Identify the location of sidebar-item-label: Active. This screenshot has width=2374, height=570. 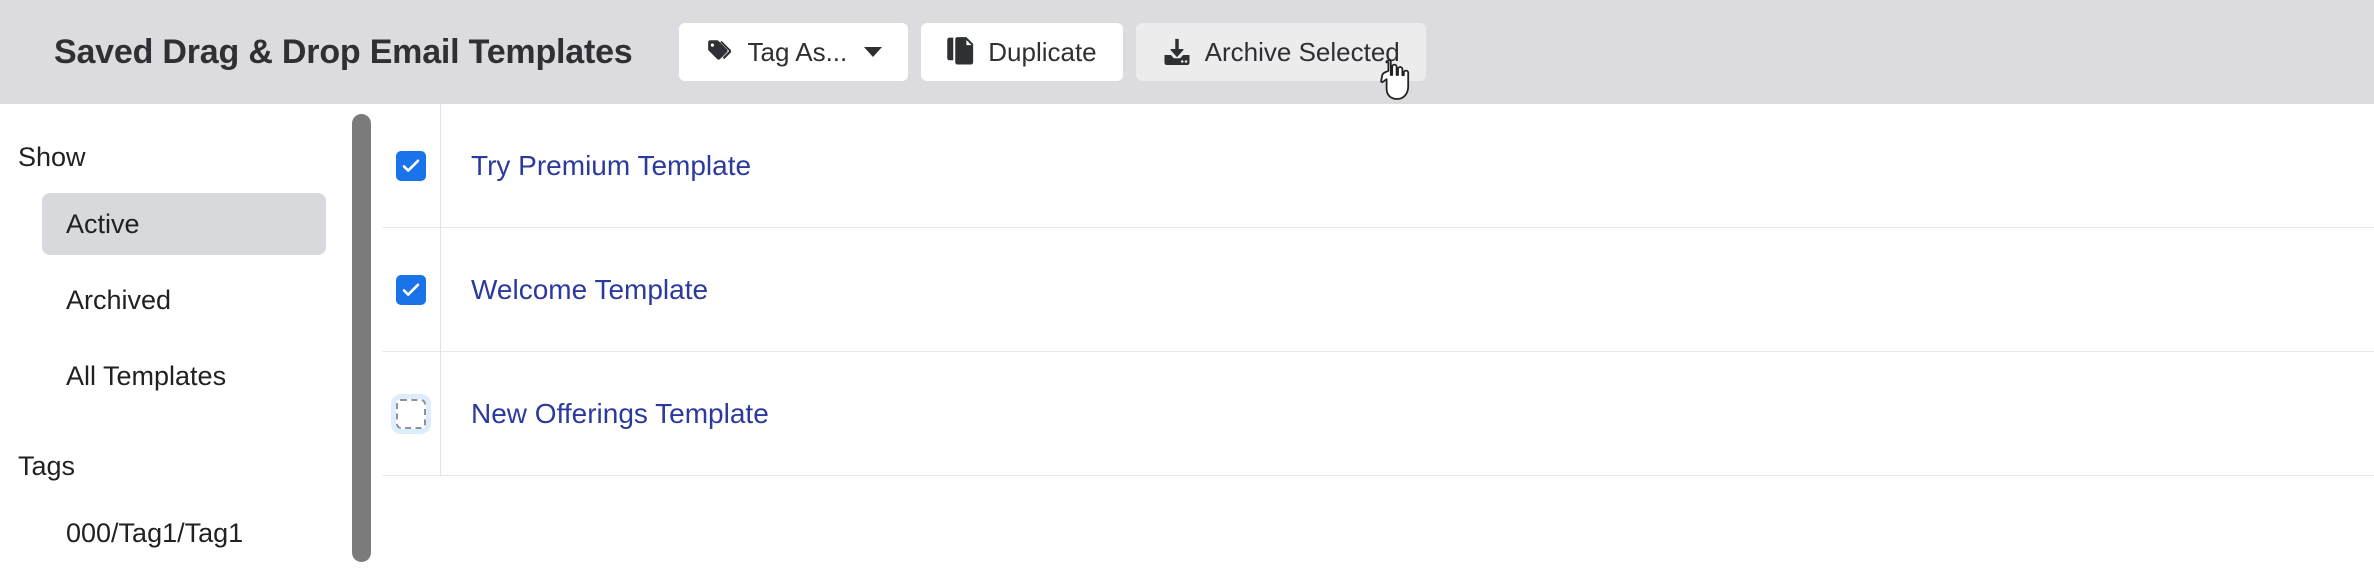
(103, 223).